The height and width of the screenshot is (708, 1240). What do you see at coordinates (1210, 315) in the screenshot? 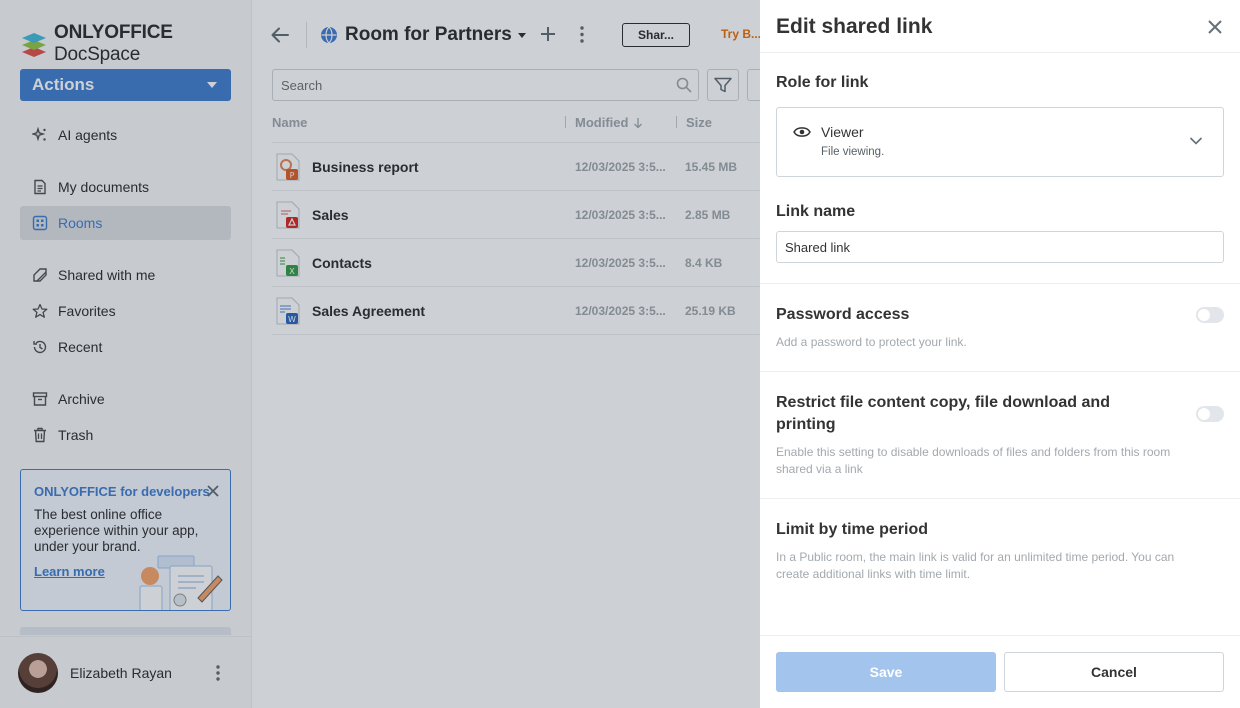
I see `password-toggle` at bounding box center [1210, 315].